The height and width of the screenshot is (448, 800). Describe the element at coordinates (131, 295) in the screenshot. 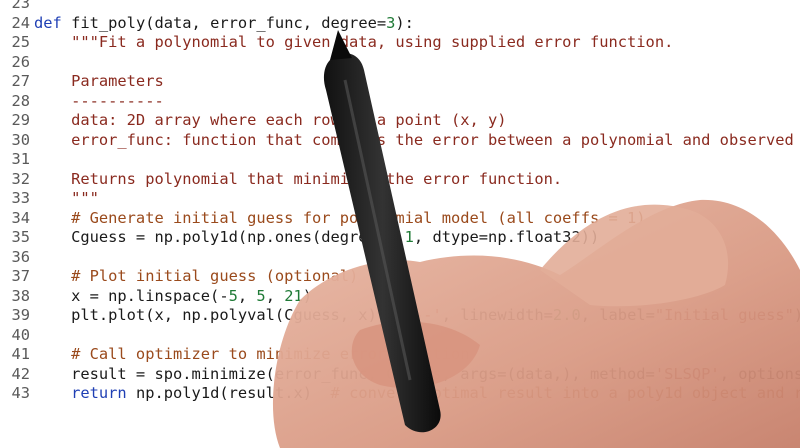

I see `code-token: x = np.linspace(-` at that location.